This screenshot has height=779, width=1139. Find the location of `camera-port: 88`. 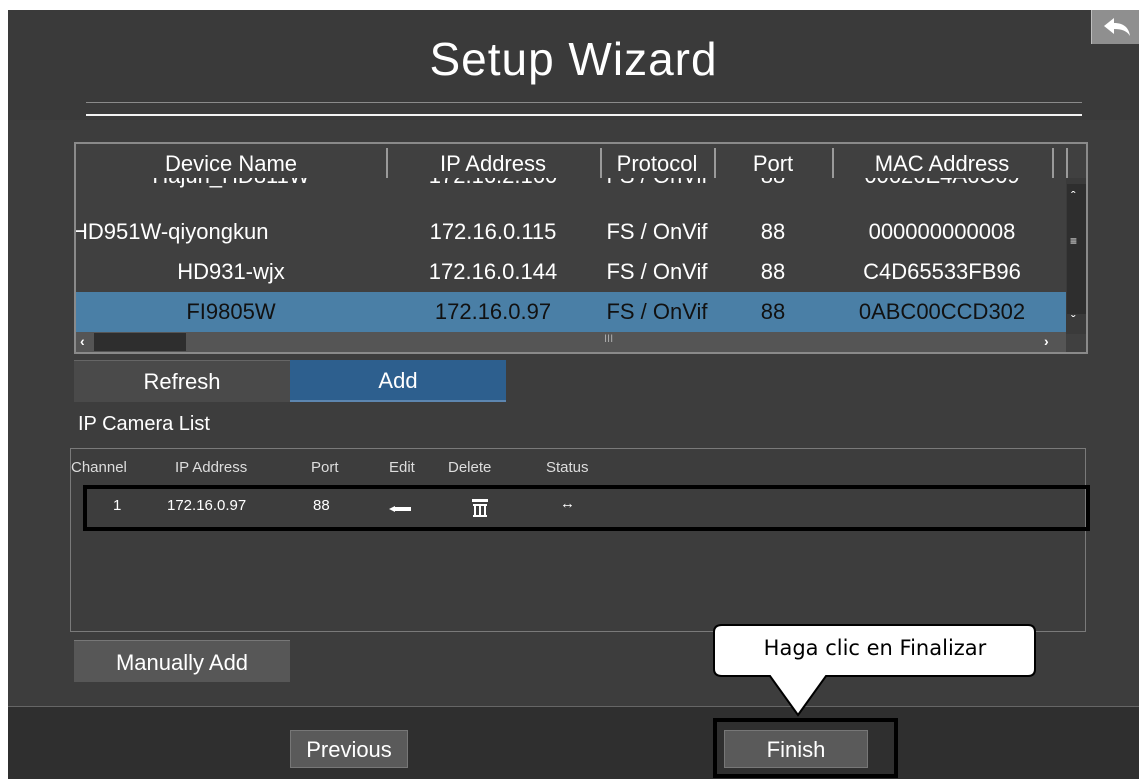

camera-port: 88 is located at coordinates (321, 505).